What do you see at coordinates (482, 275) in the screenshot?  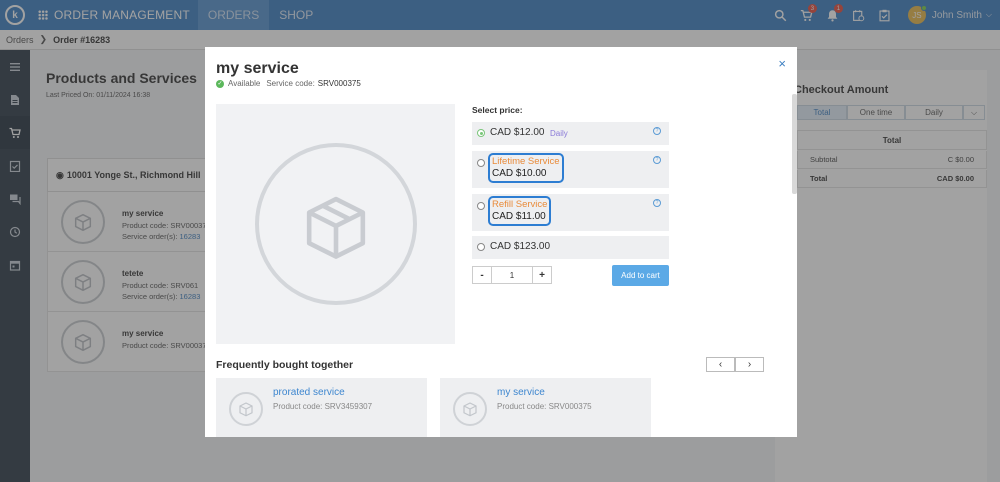 I see `decrement-button: -` at bounding box center [482, 275].